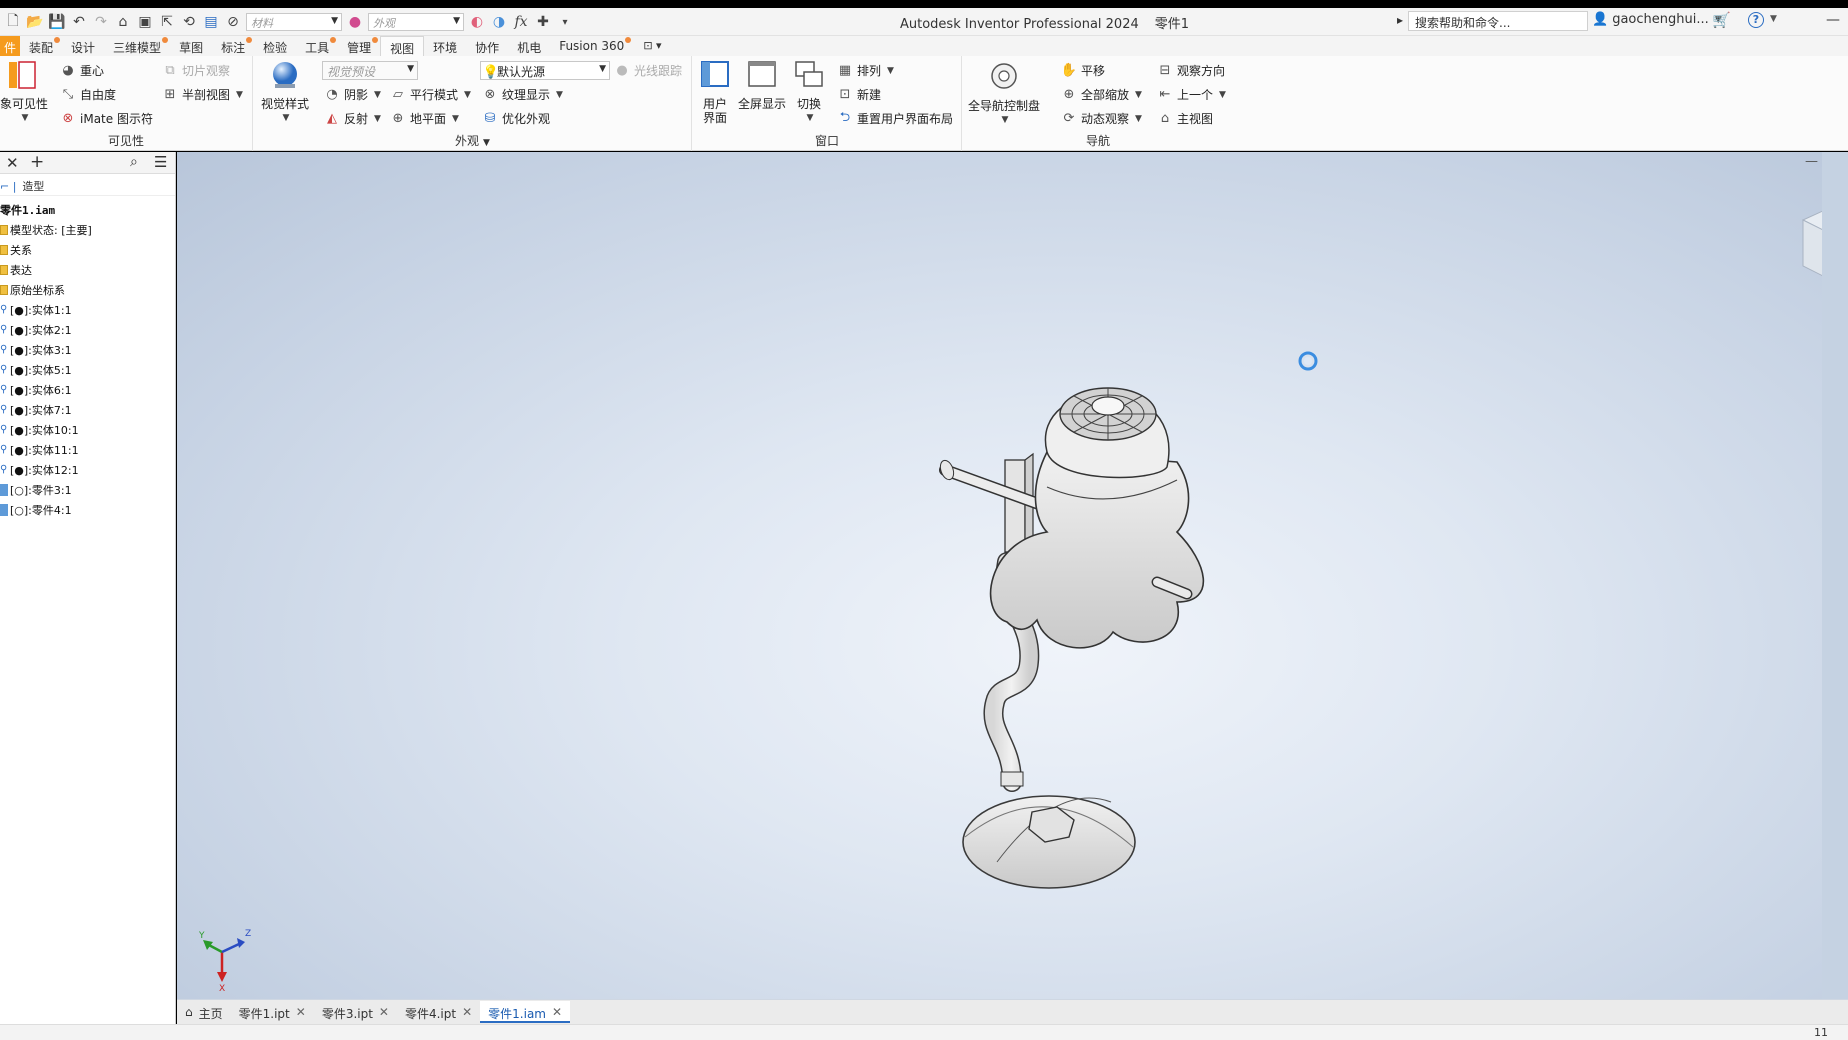 Image resolution: width=1848 pixels, height=1040 pixels. I want to click on user-interface-button: 用户 界面, so click(715, 92).